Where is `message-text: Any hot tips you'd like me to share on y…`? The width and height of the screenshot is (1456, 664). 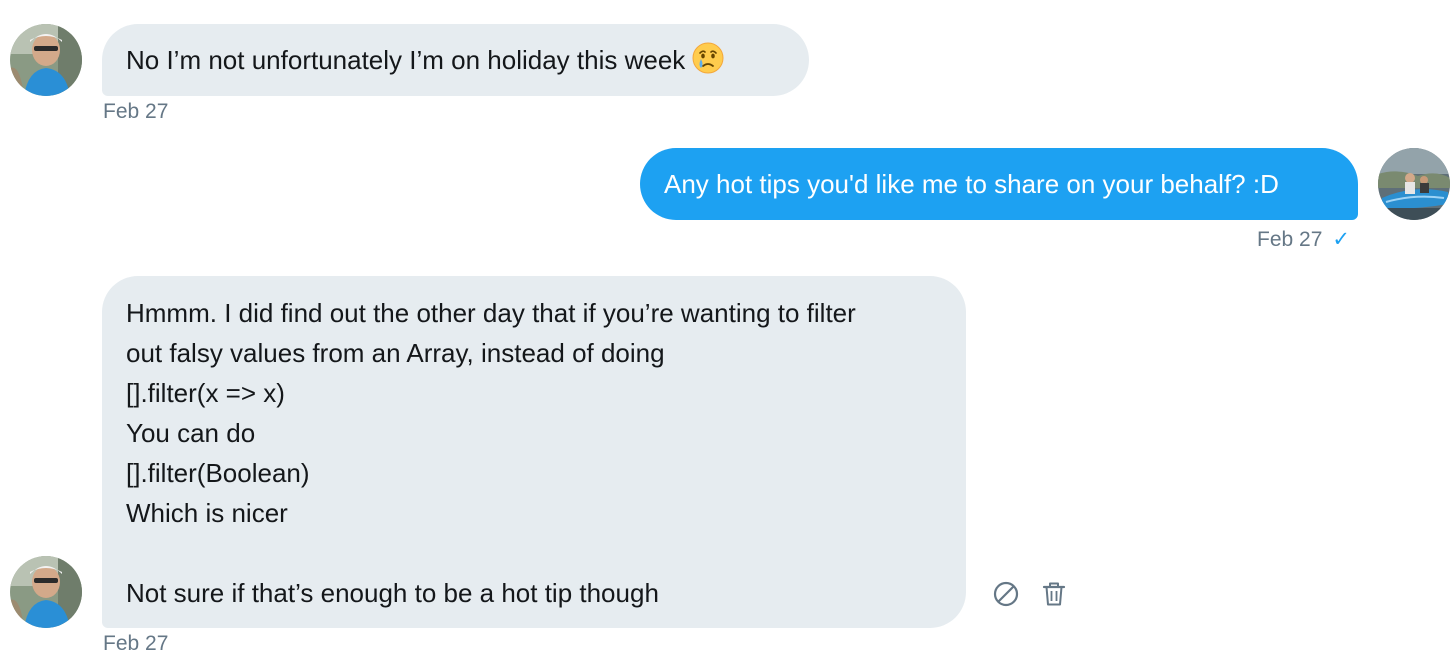
message-text: Any hot tips you'd like me to share on y… is located at coordinates (971, 184).